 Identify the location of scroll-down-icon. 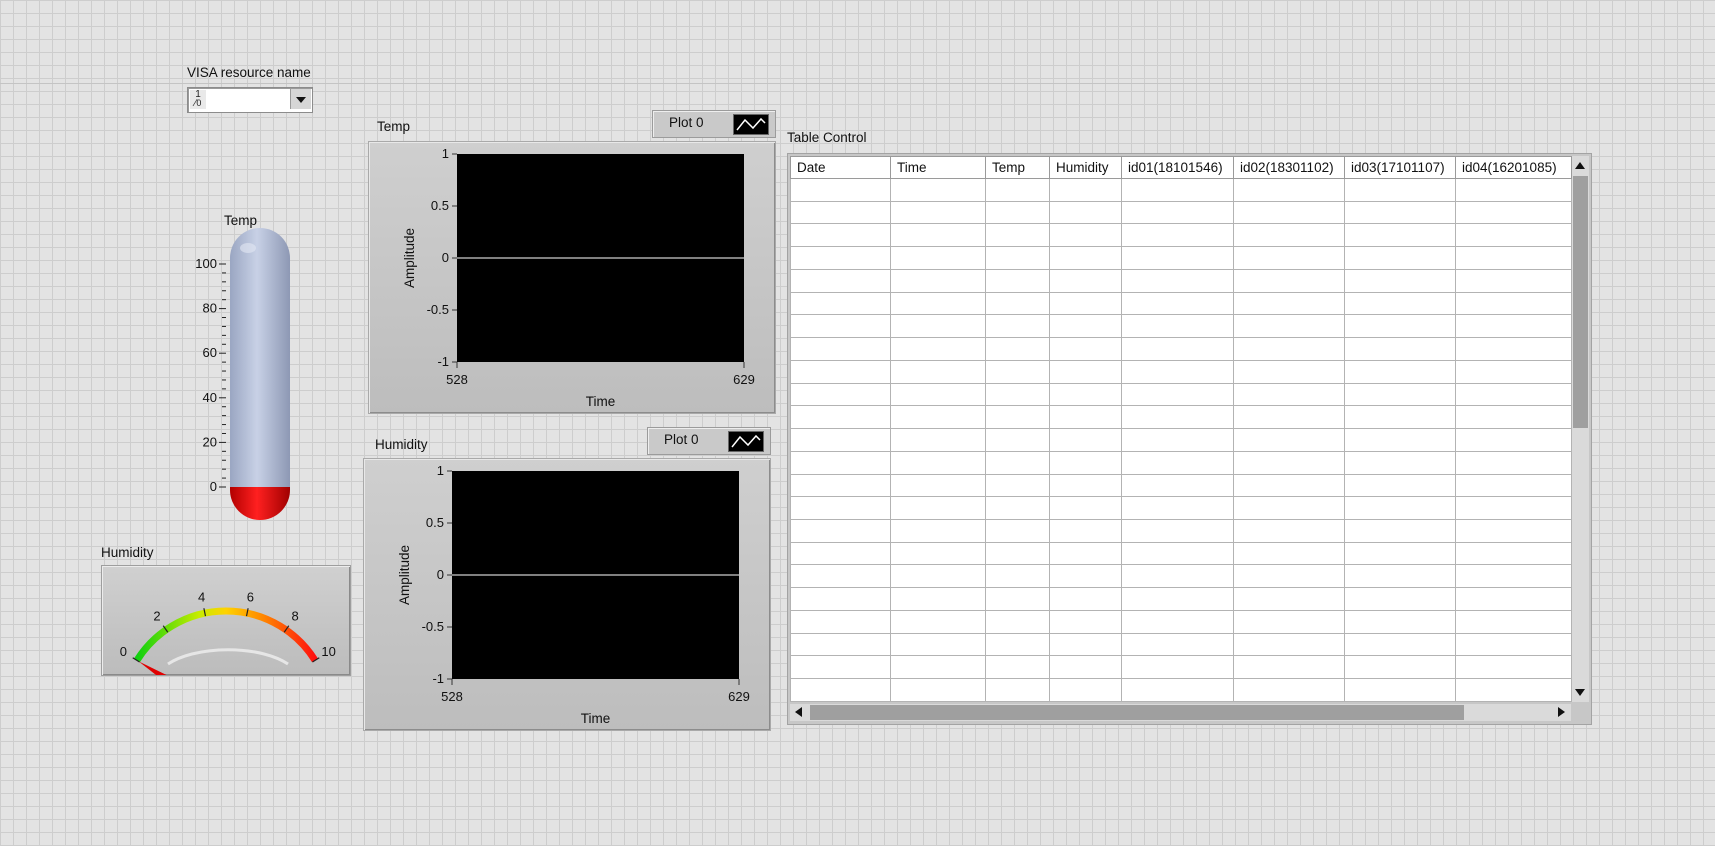
(1580, 692).